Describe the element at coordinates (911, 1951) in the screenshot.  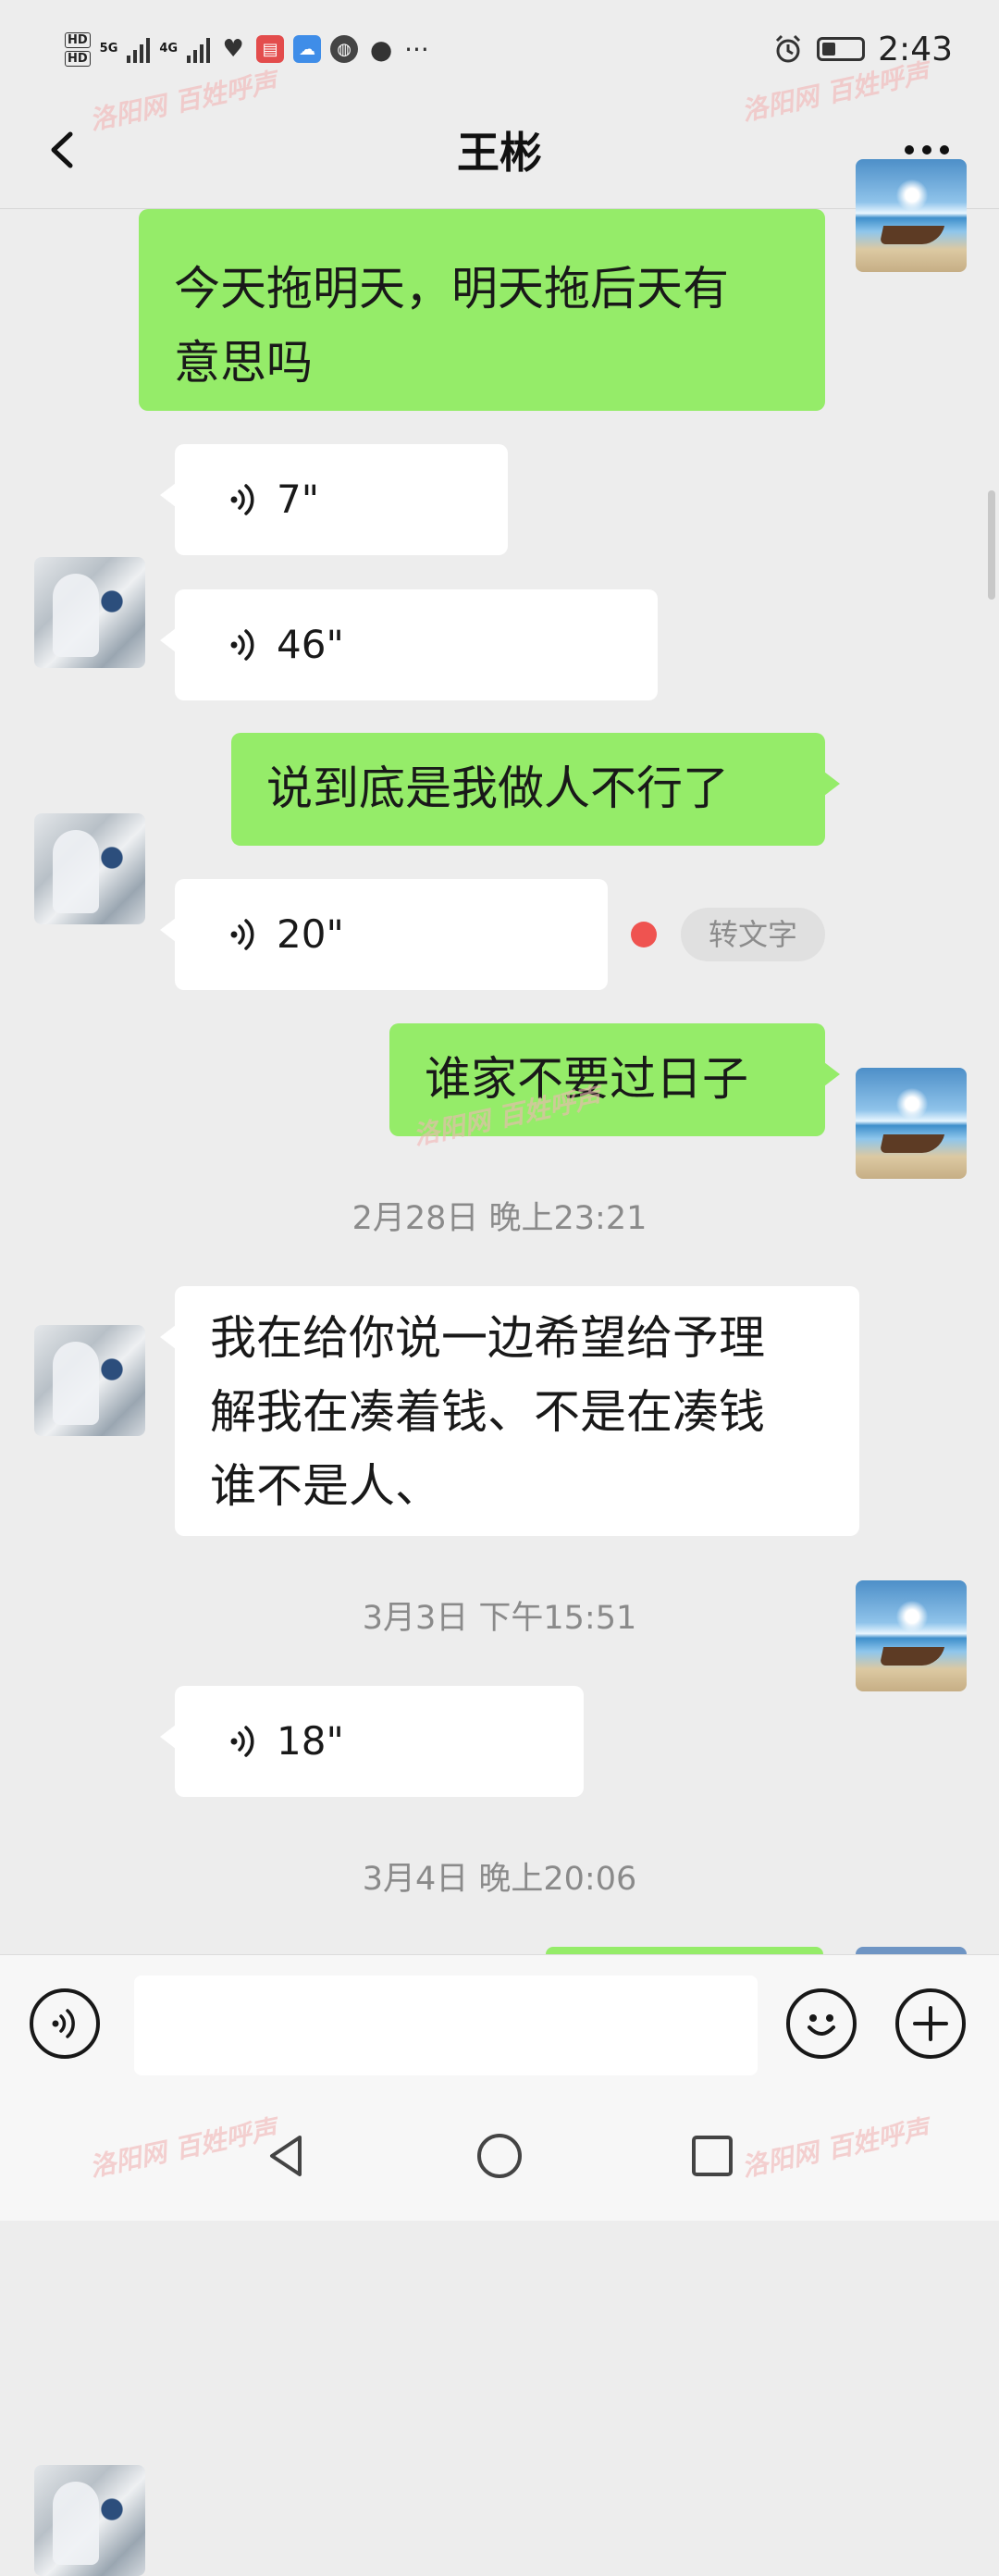
I see `self-avatar-partial` at that location.